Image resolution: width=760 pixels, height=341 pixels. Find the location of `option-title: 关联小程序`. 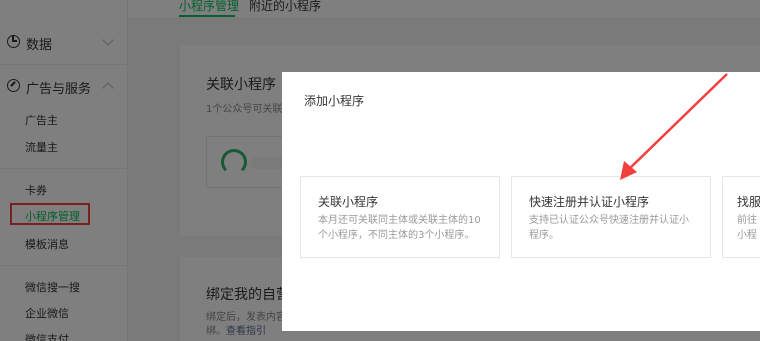

option-title: 关联小程序 is located at coordinates (348, 202).